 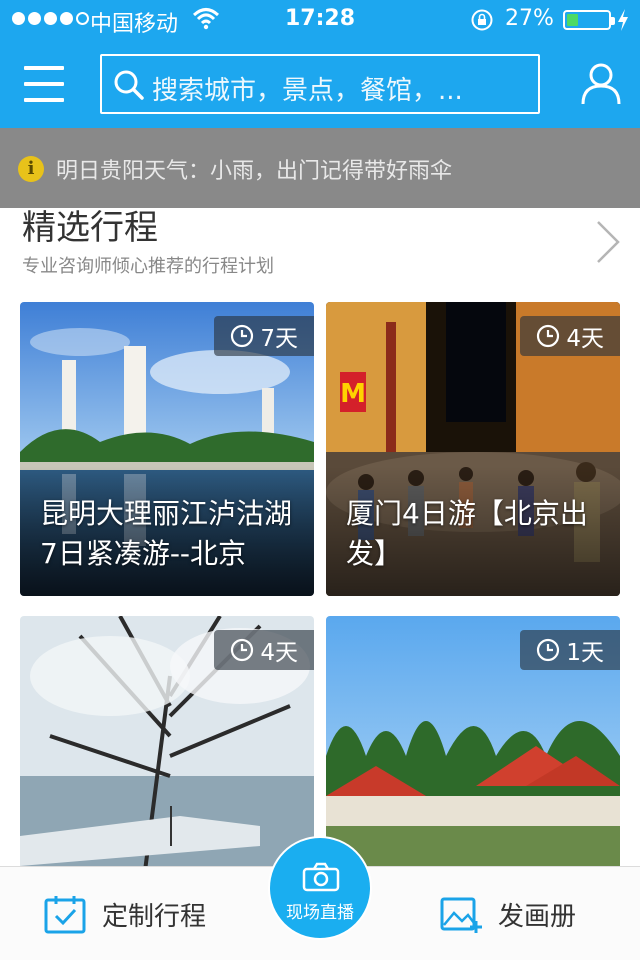 I want to click on trip-card: M 4天 厦门4日游【北京出发】, so click(x=473, y=449).